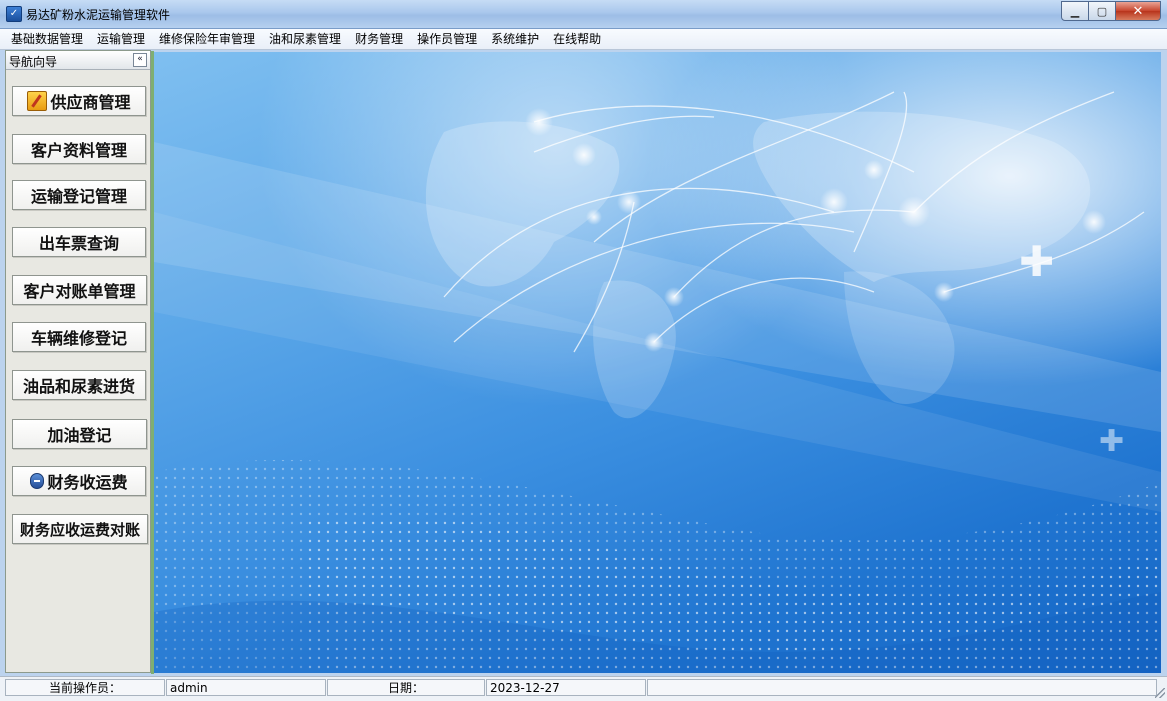 This screenshot has height=701, width=1167. Describe the element at coordinates (577, 39) in the screenshot. I see `menu-help: 在线帮助` at that location.